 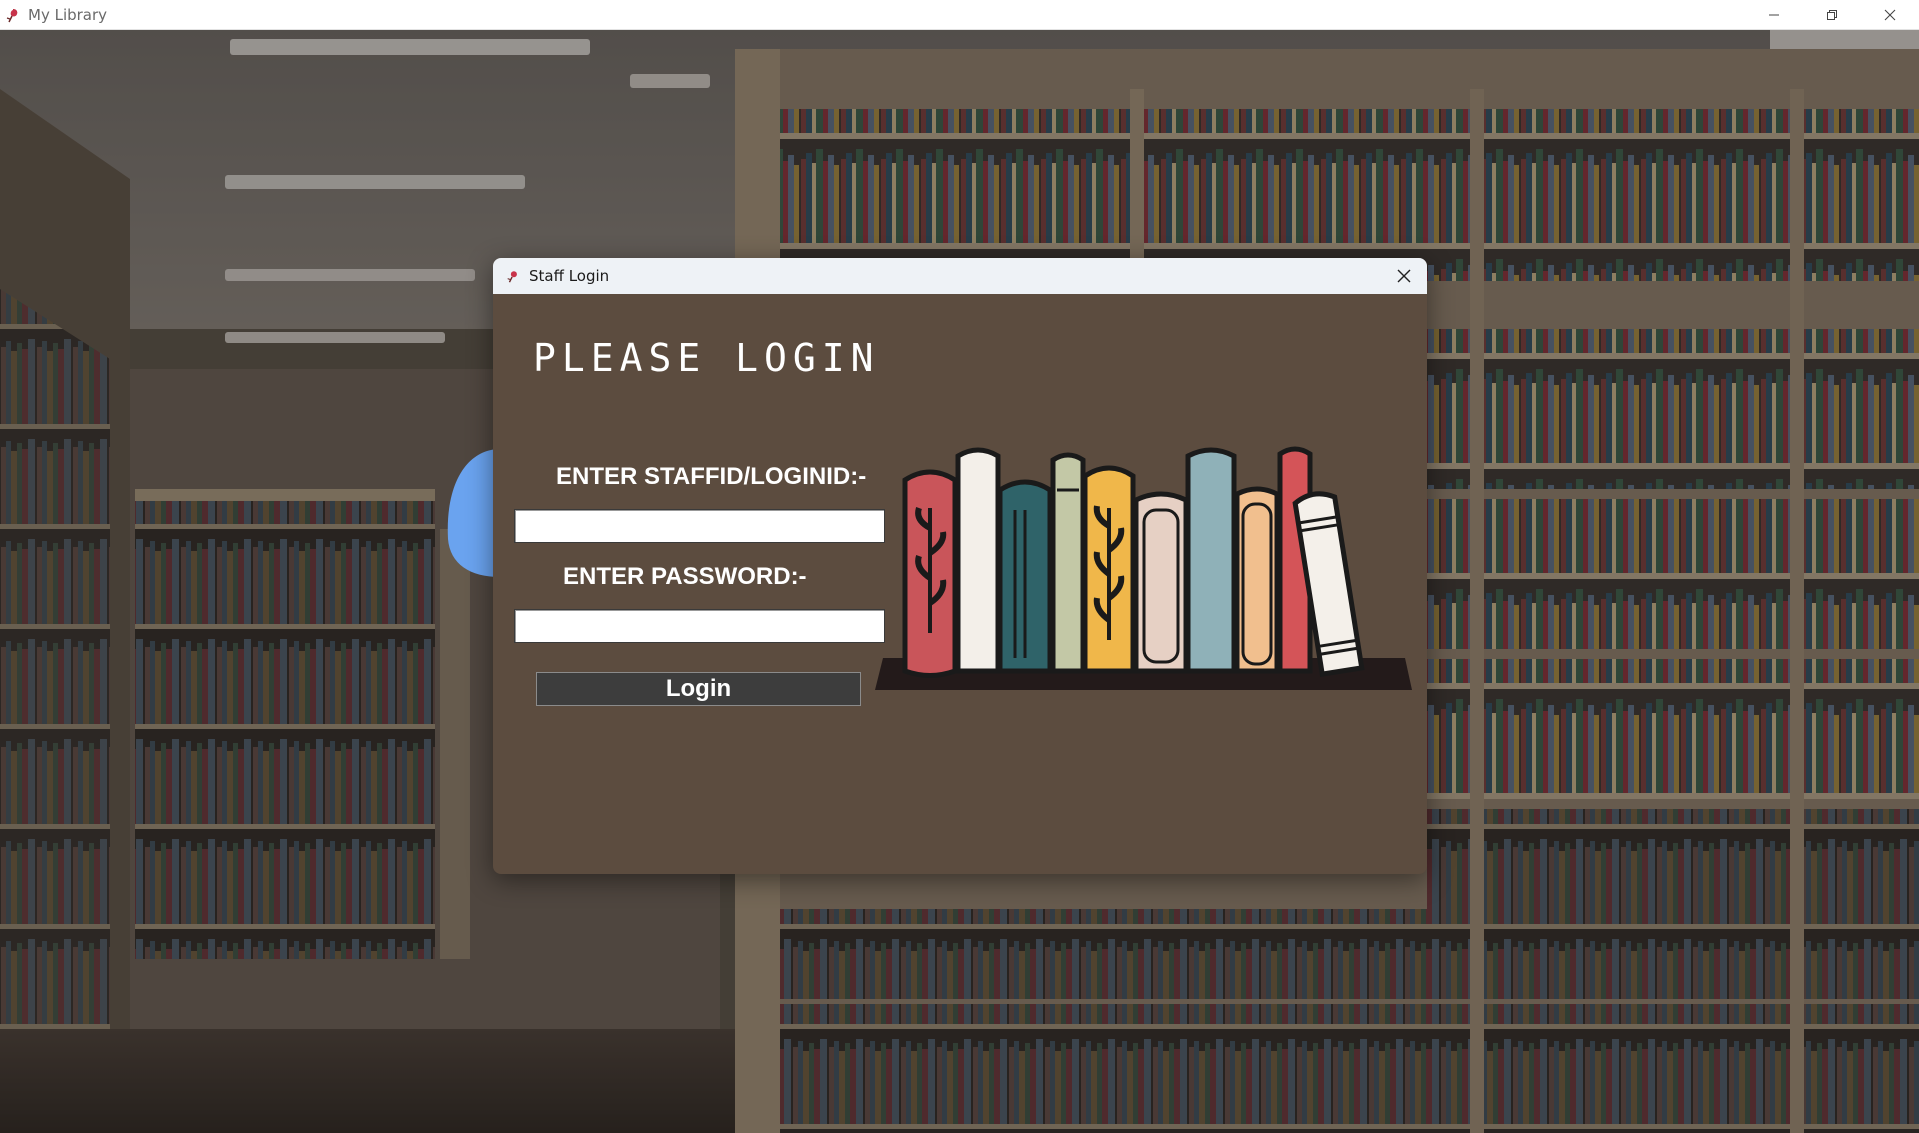 What do you see at coordinates (569, 276) in the screenshot?
I see `dialog-title: Staff Login` at bounding box center [569, 276].